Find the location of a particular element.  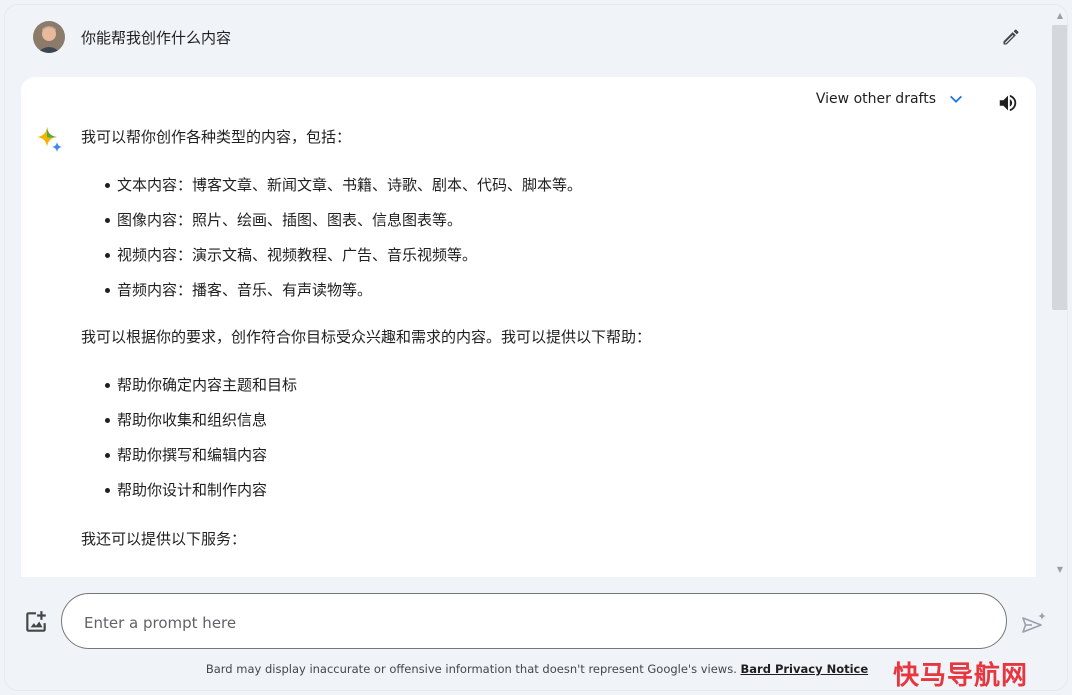

view-other-drafts-button: View other drafts is located at coordinates (890, 99).